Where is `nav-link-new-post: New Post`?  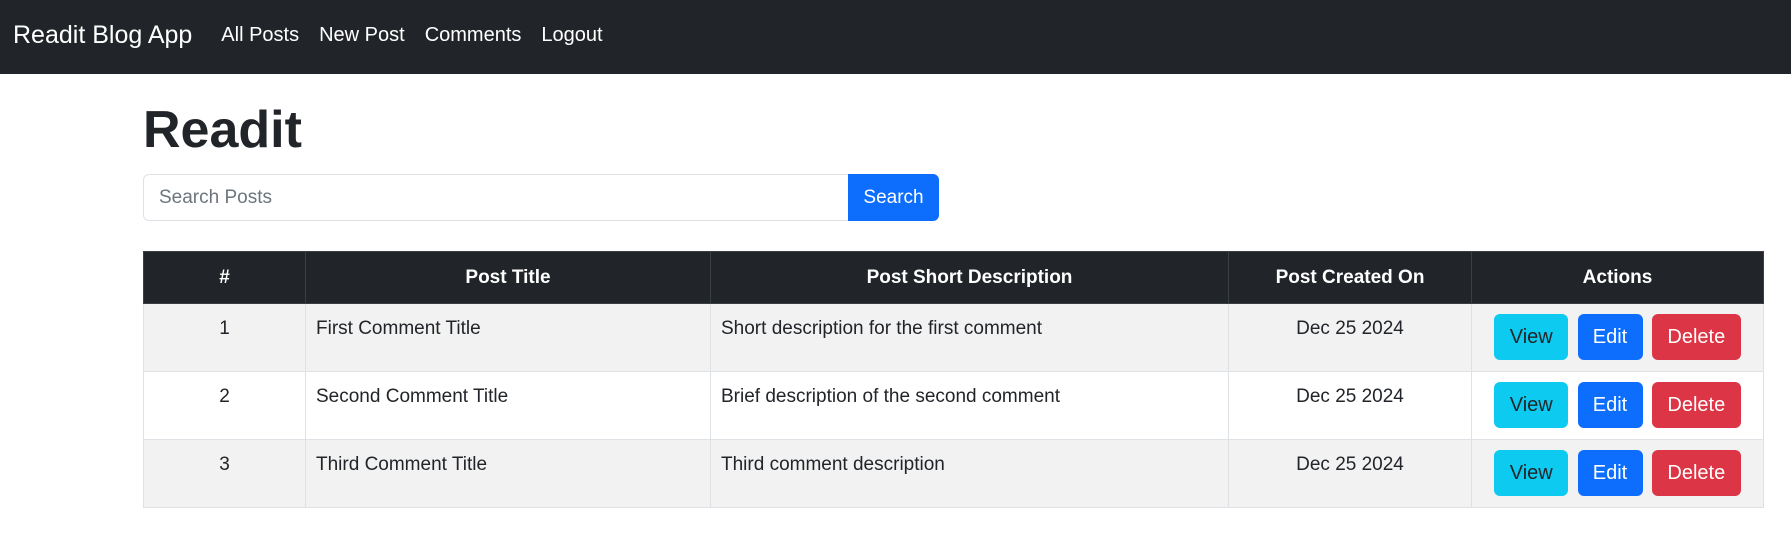 nav-link-new-post: New Post is located at coordinates (362, 35).